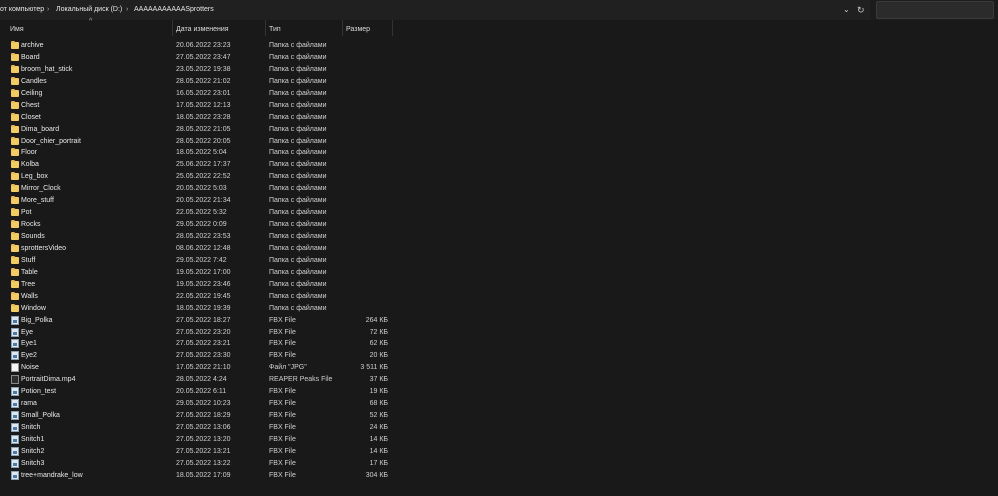 This screenshot has height=496, width=998. I want to click on file-row: Tree 19.05.2022 23:46 Папка с файлами, so click(499, 285).